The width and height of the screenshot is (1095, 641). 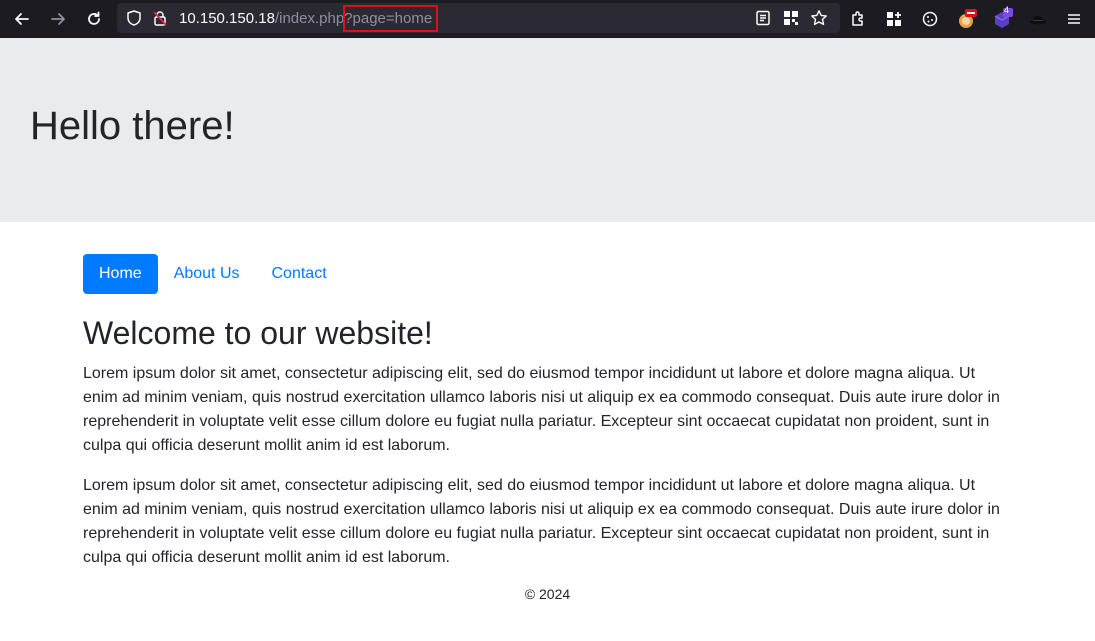 What do you see at coordinates (1007, 10) in the screenshot?
I see `extension-badge: 4` at bounding box center [1007, 10].